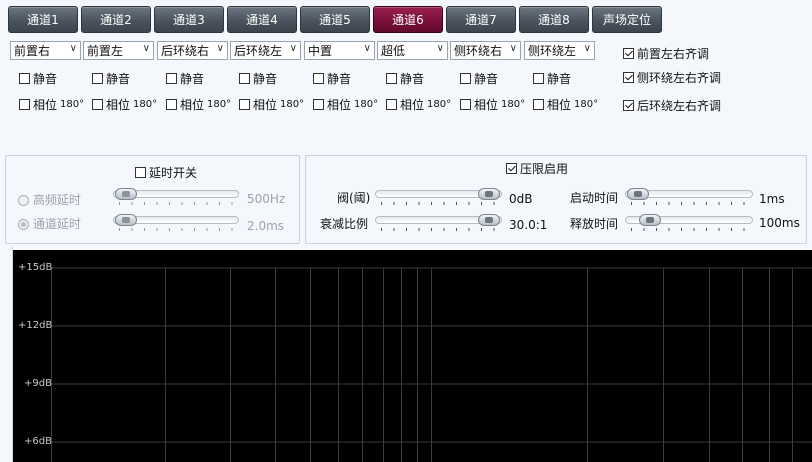 The image size is (812, 462). Describe the element at coordinates (118, 50) in the screenshot. I see `channel-2-type-select: 前置左 ∨` at that location.